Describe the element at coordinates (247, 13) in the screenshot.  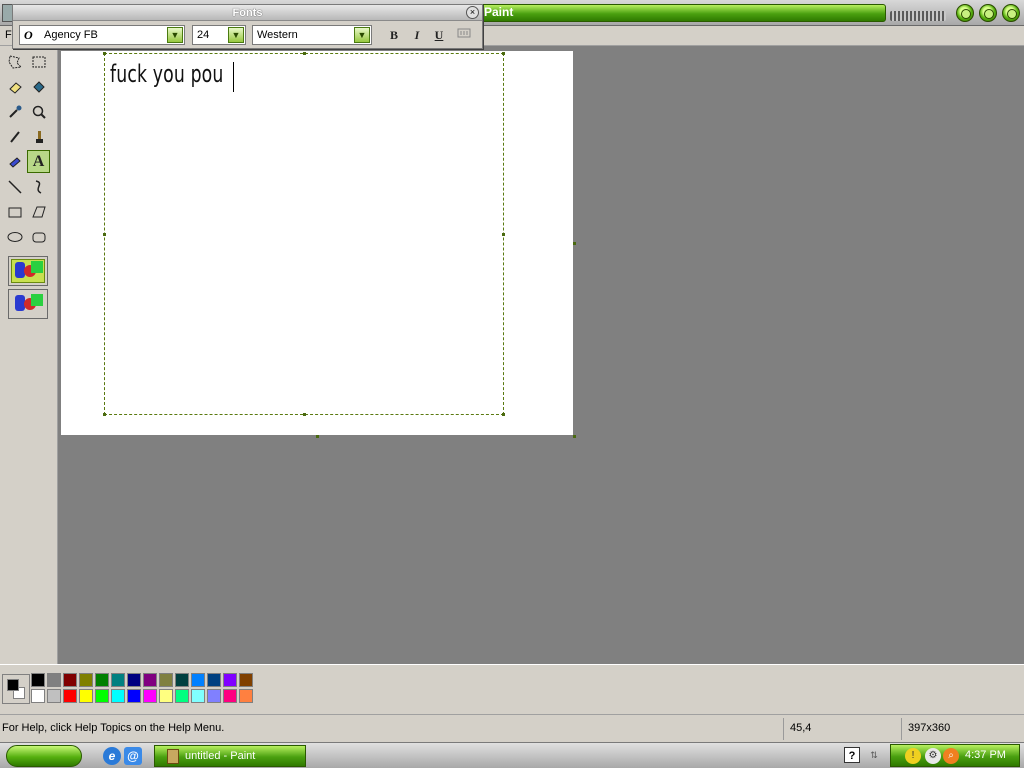
I see `fonts-toolbar-caption: Fonts ×` at that location.